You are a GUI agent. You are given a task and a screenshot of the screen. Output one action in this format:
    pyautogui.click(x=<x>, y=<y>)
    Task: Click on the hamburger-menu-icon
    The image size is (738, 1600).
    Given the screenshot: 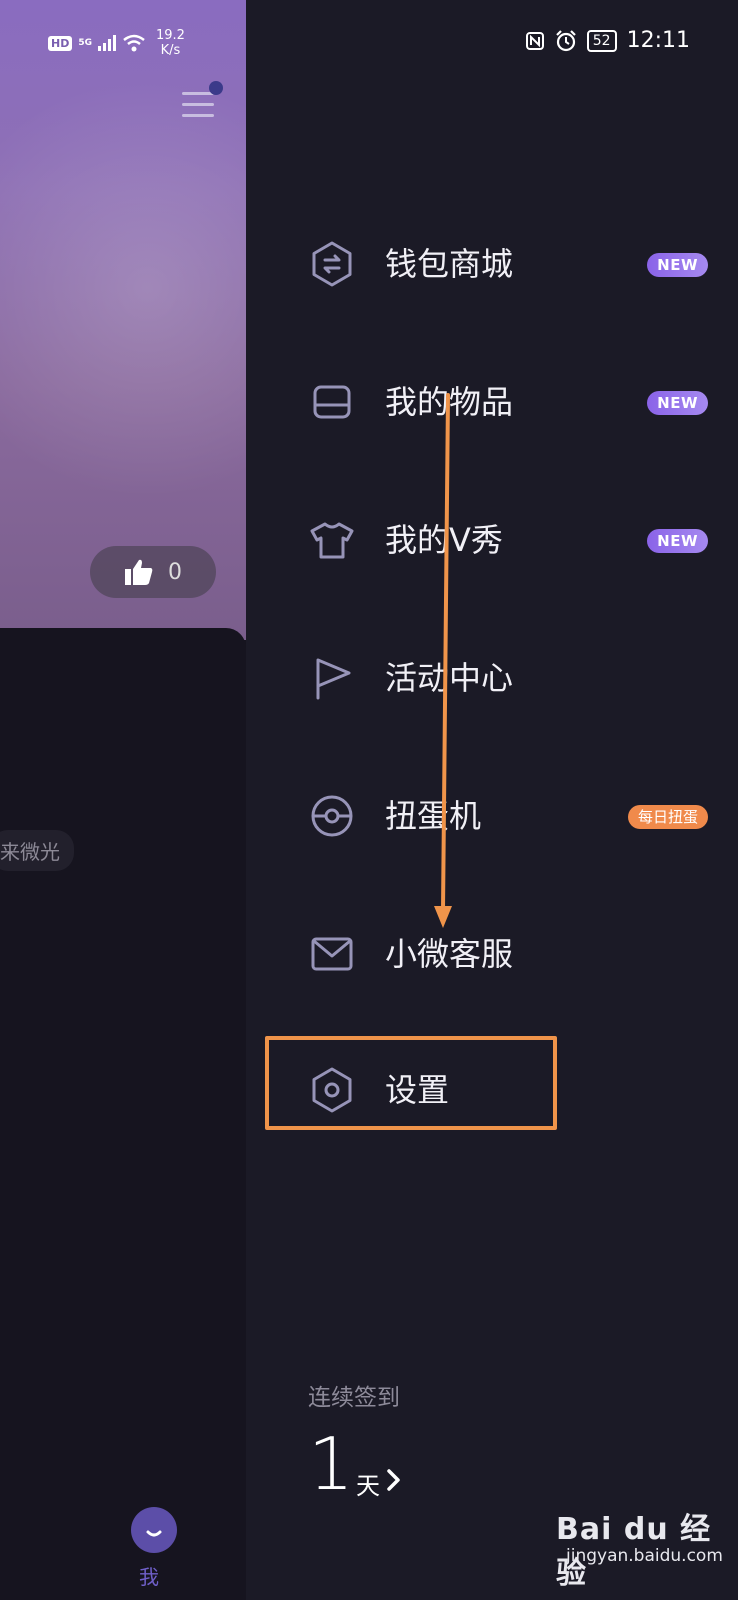 What is the action you would take?
    pyautogui.click(x=198, y=105)
    